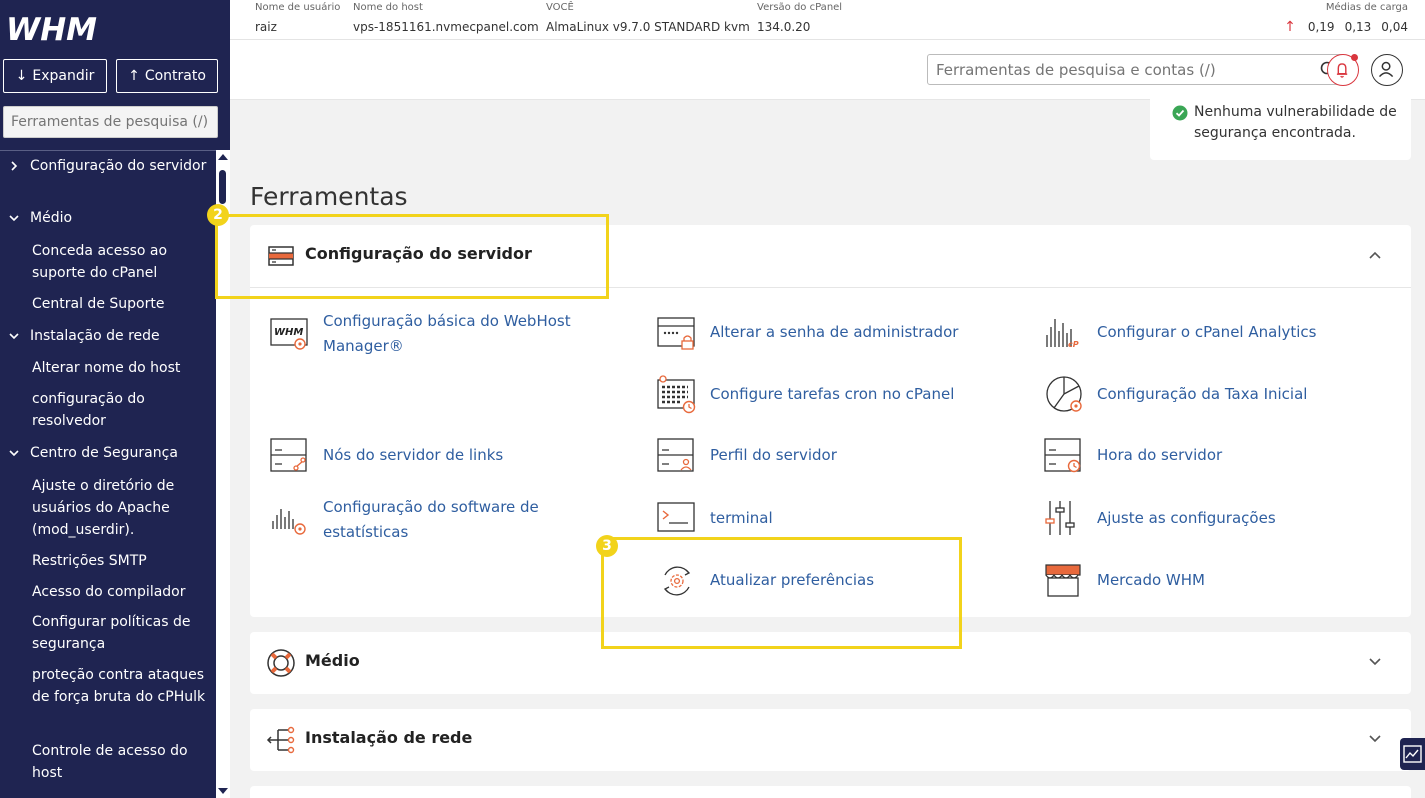  Describe the element at coordinates (648, 18) in the screenshot. I see `info-os: VOCÊ AlmaLinux v9.7.0 STANDARD kvm` at that location.